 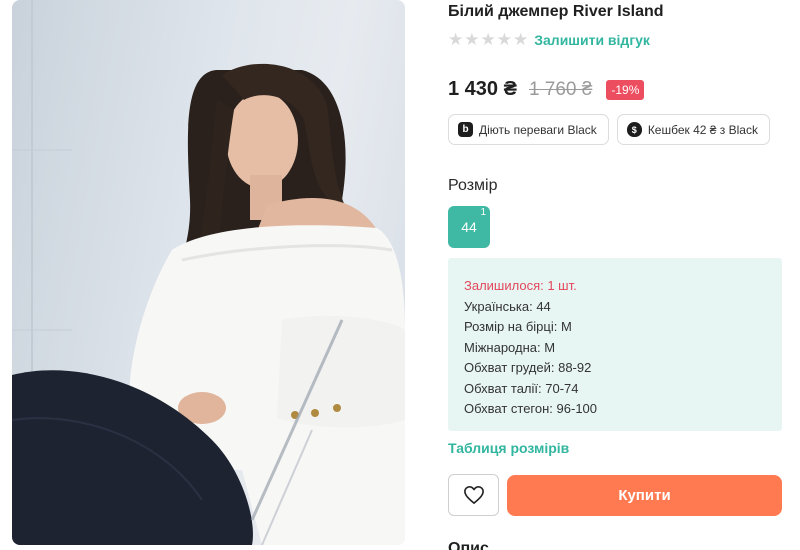 What do you see at coordinates (644, 495) in the screenshot?
I see `buy-button: Купити` at bounding box center [644, 495].